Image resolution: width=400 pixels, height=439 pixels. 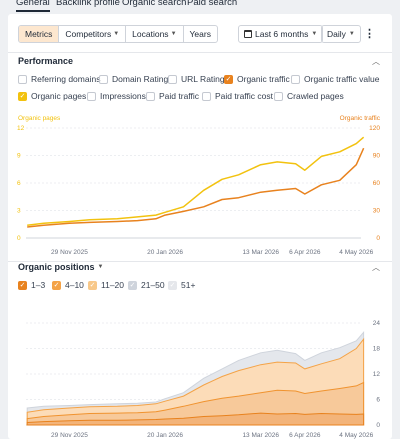 What do you see at coordinates (19, 211) in the screenshot?
I see `left-tick-label: 3` at bounding box center [19, 211].